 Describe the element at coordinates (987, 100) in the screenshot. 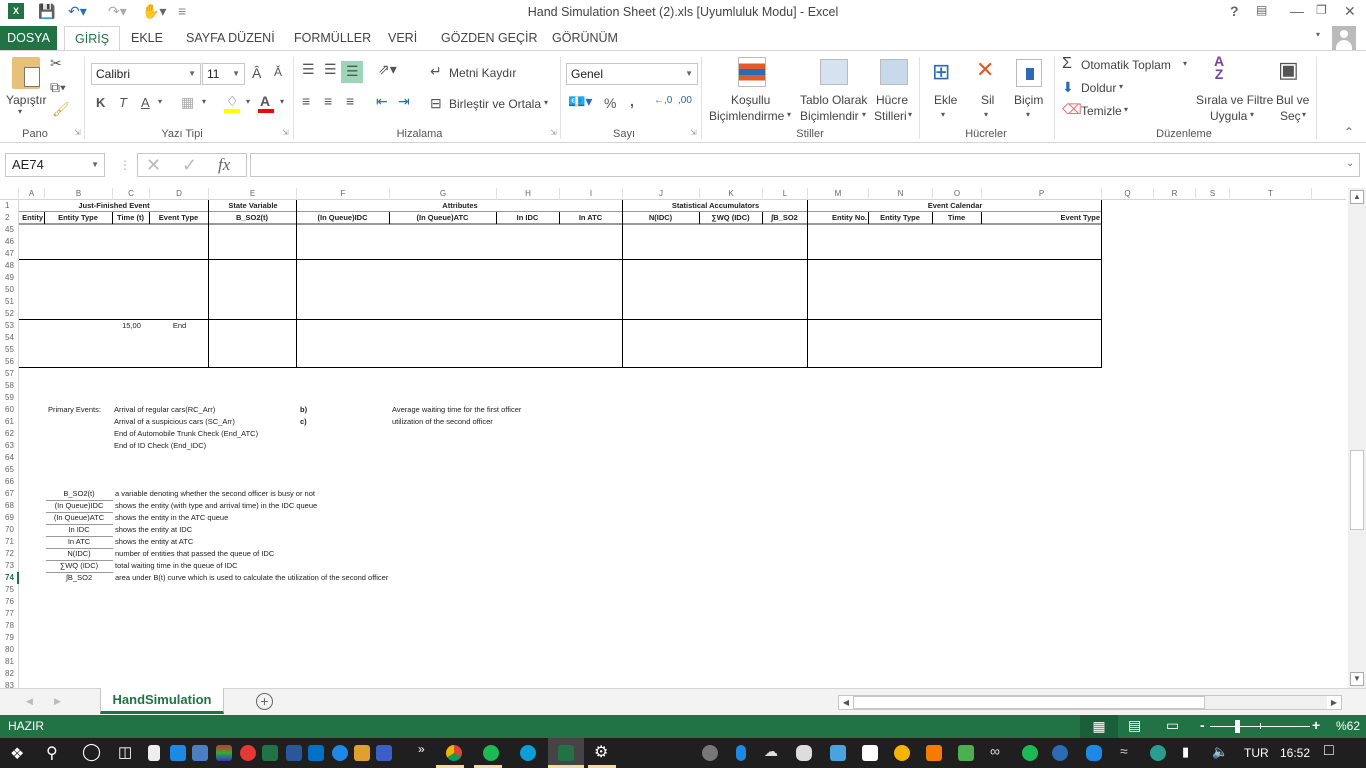

I see `delete-cells-button: Sil` at that location.